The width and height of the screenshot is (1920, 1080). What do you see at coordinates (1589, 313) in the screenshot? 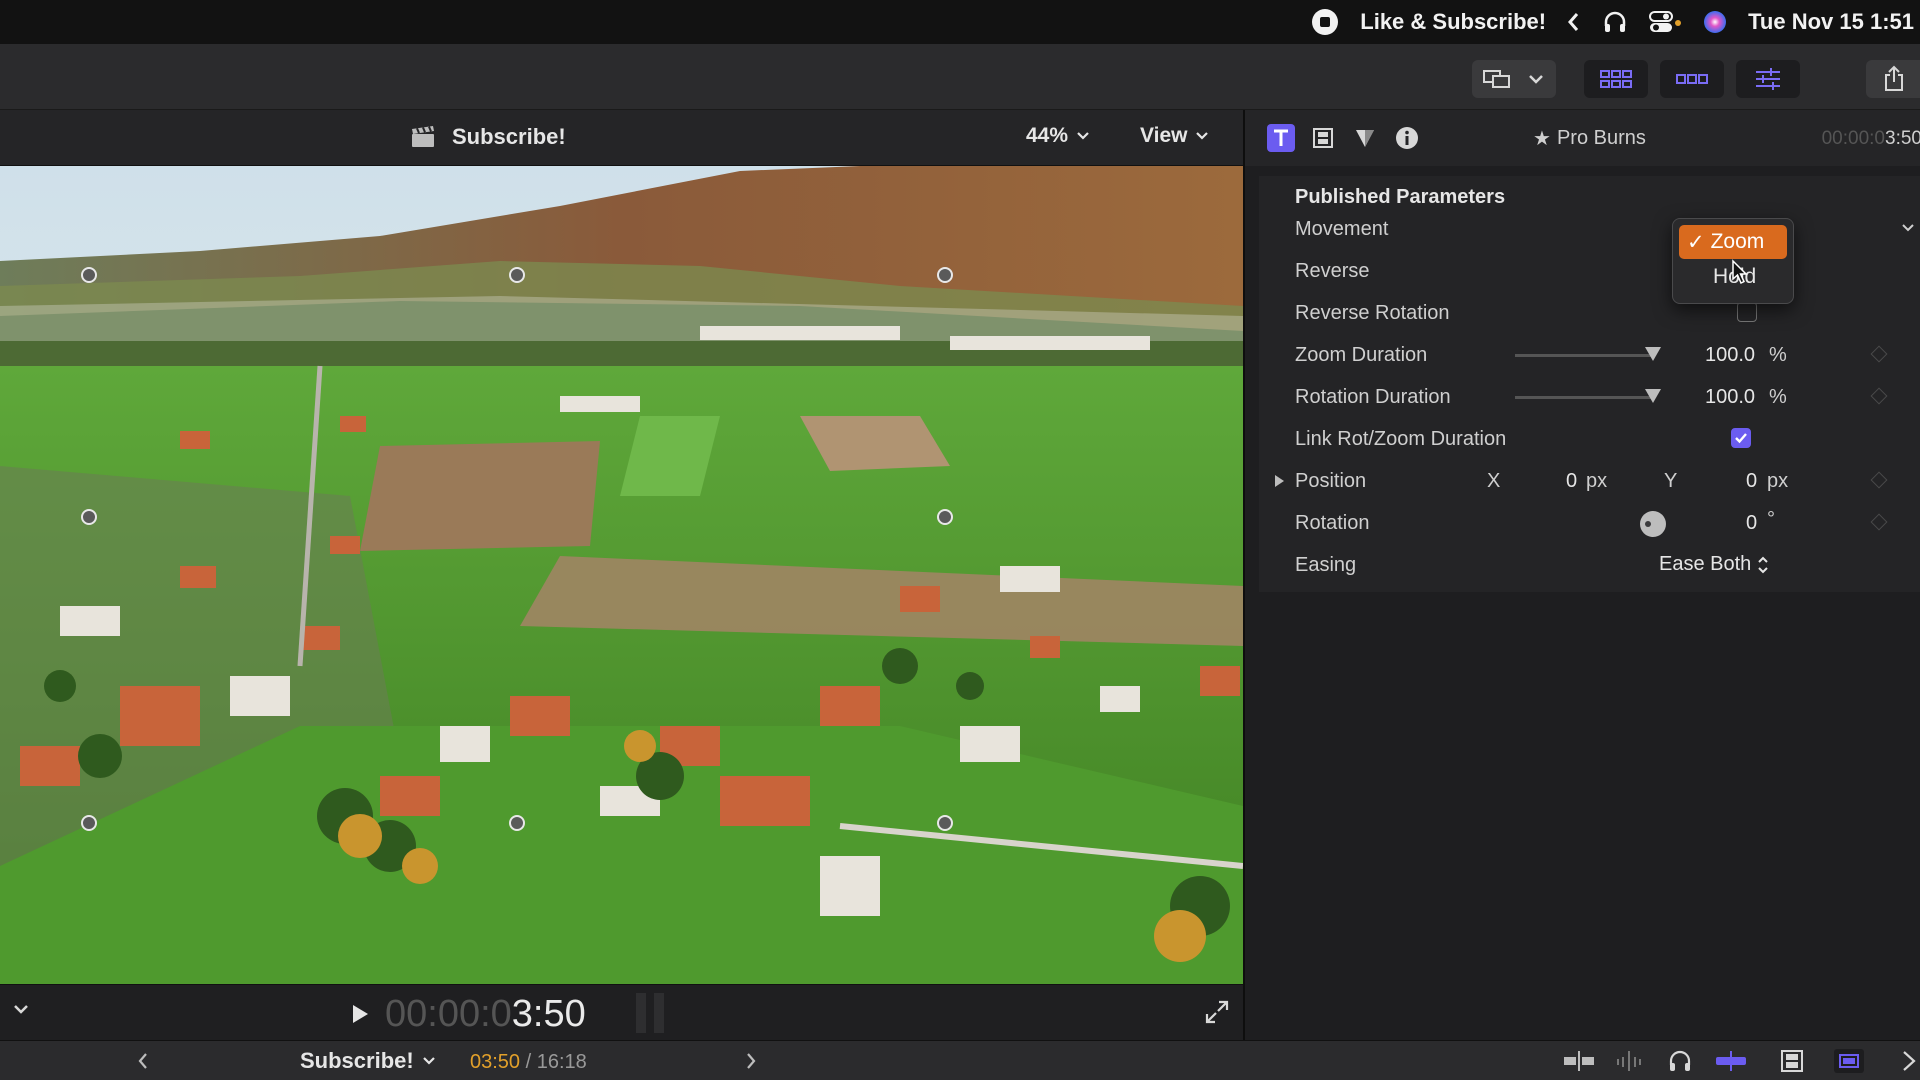
I see `param-reverse-rotation: Reverse Rotation` at bounding box center [1589, 313].